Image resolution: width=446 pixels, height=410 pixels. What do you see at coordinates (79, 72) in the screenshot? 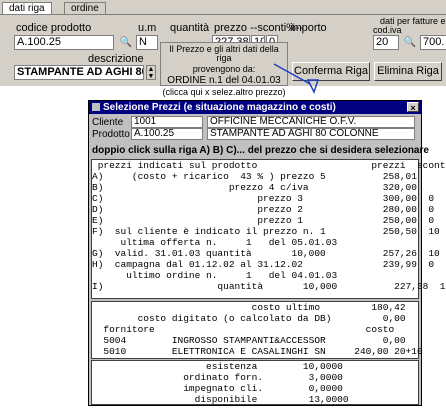
I see `descrizione-input: STAMPANTE AD AGHI 80` at bounding box center [79, 72].